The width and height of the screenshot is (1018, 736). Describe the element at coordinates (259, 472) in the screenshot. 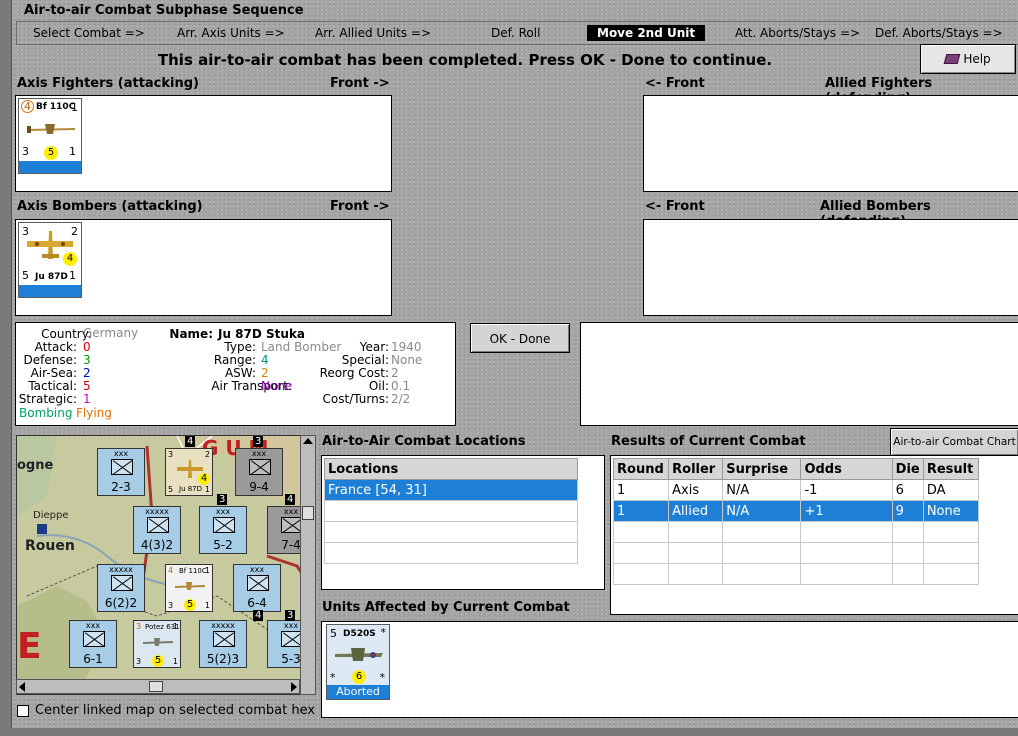

I see `map-unit-counter: xxx 9-4` at that location.